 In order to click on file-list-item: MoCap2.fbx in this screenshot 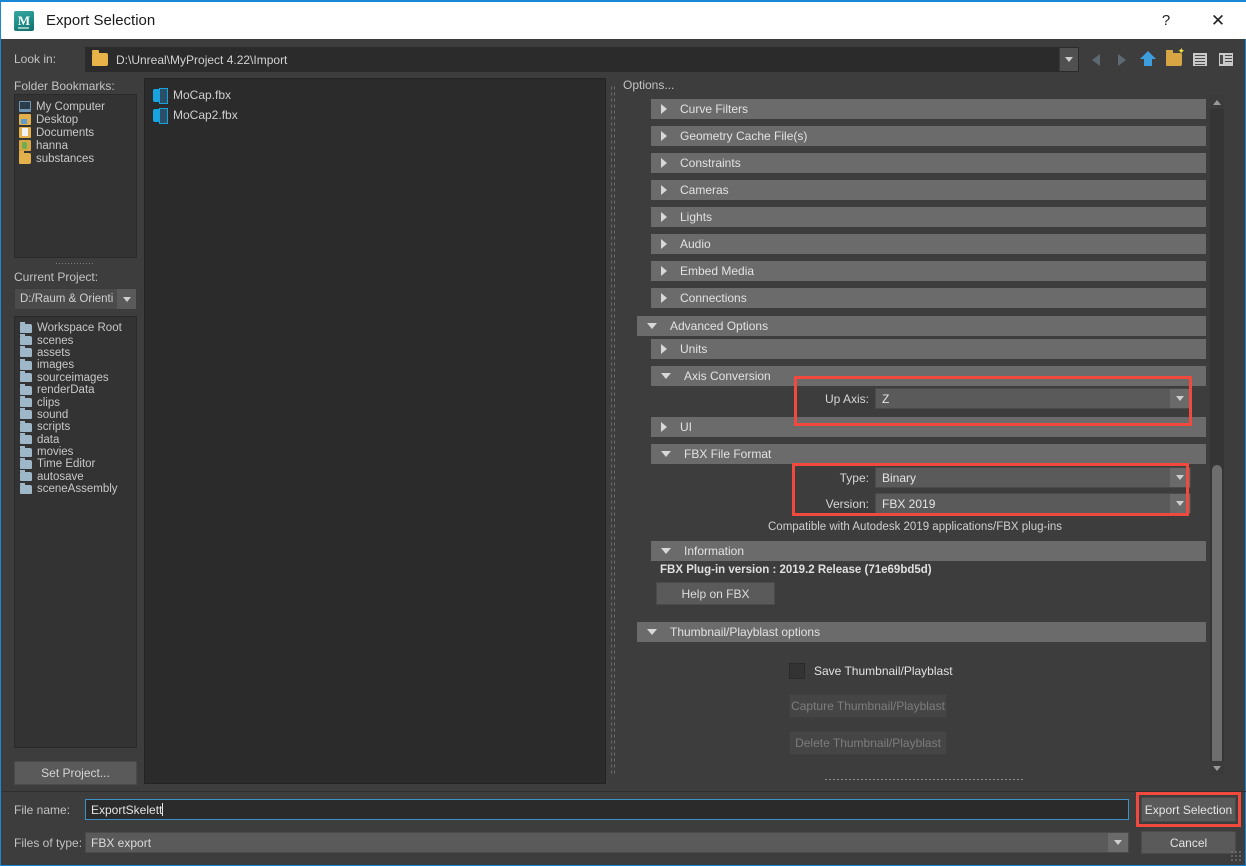, I will do `click(379, 115)`.